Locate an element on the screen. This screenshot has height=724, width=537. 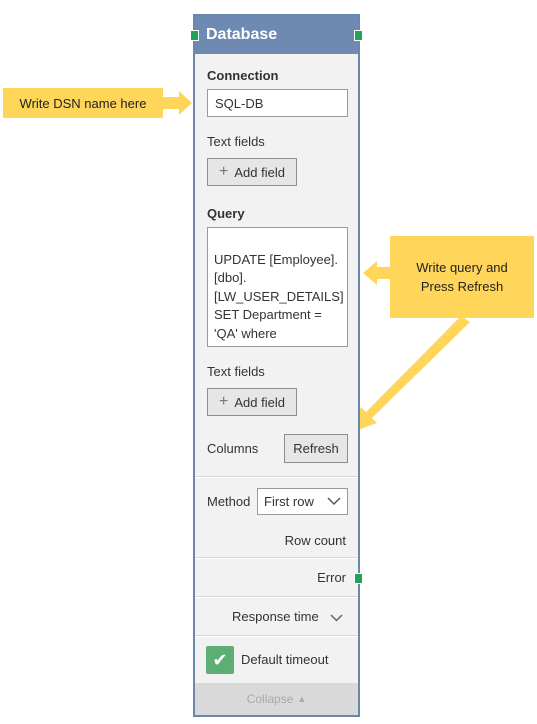
dsn-arrow is located at coordinates (177, 103).